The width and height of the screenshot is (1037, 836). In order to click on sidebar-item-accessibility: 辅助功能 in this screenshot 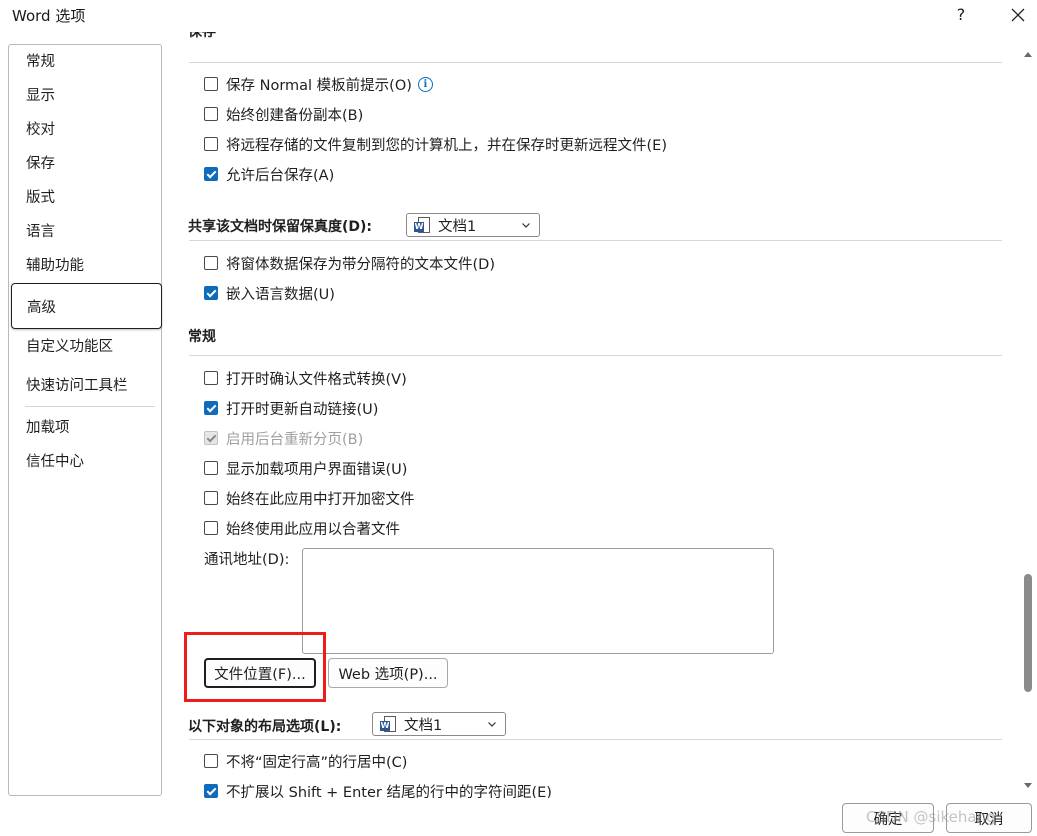, I will do `click(55, 266)`.